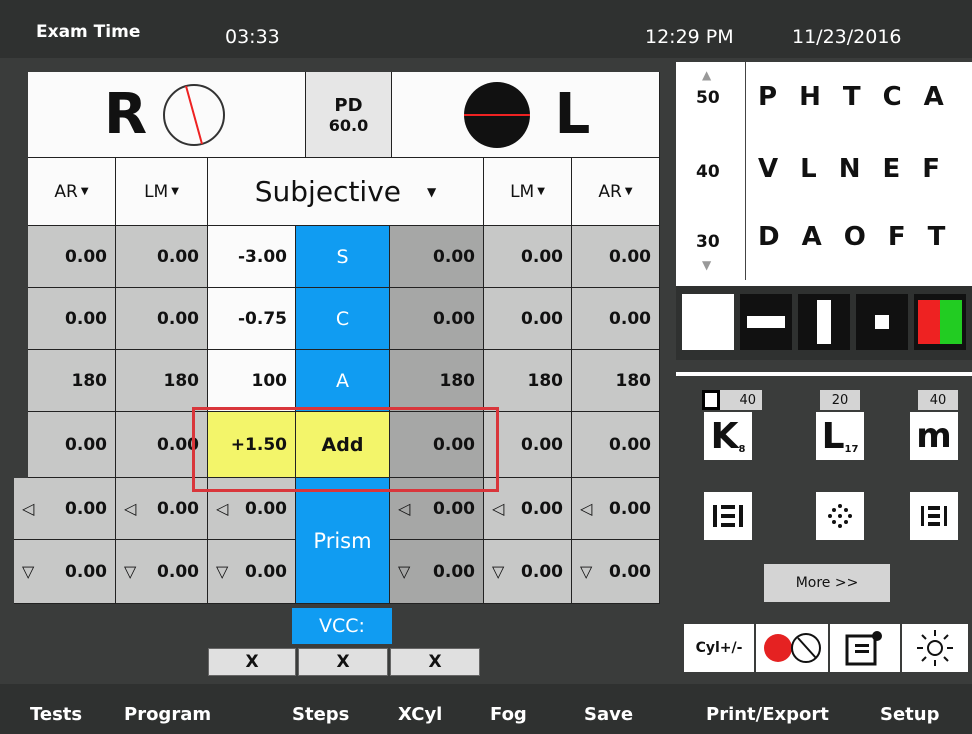  I want to click on mask-selector, so click(824, 323).